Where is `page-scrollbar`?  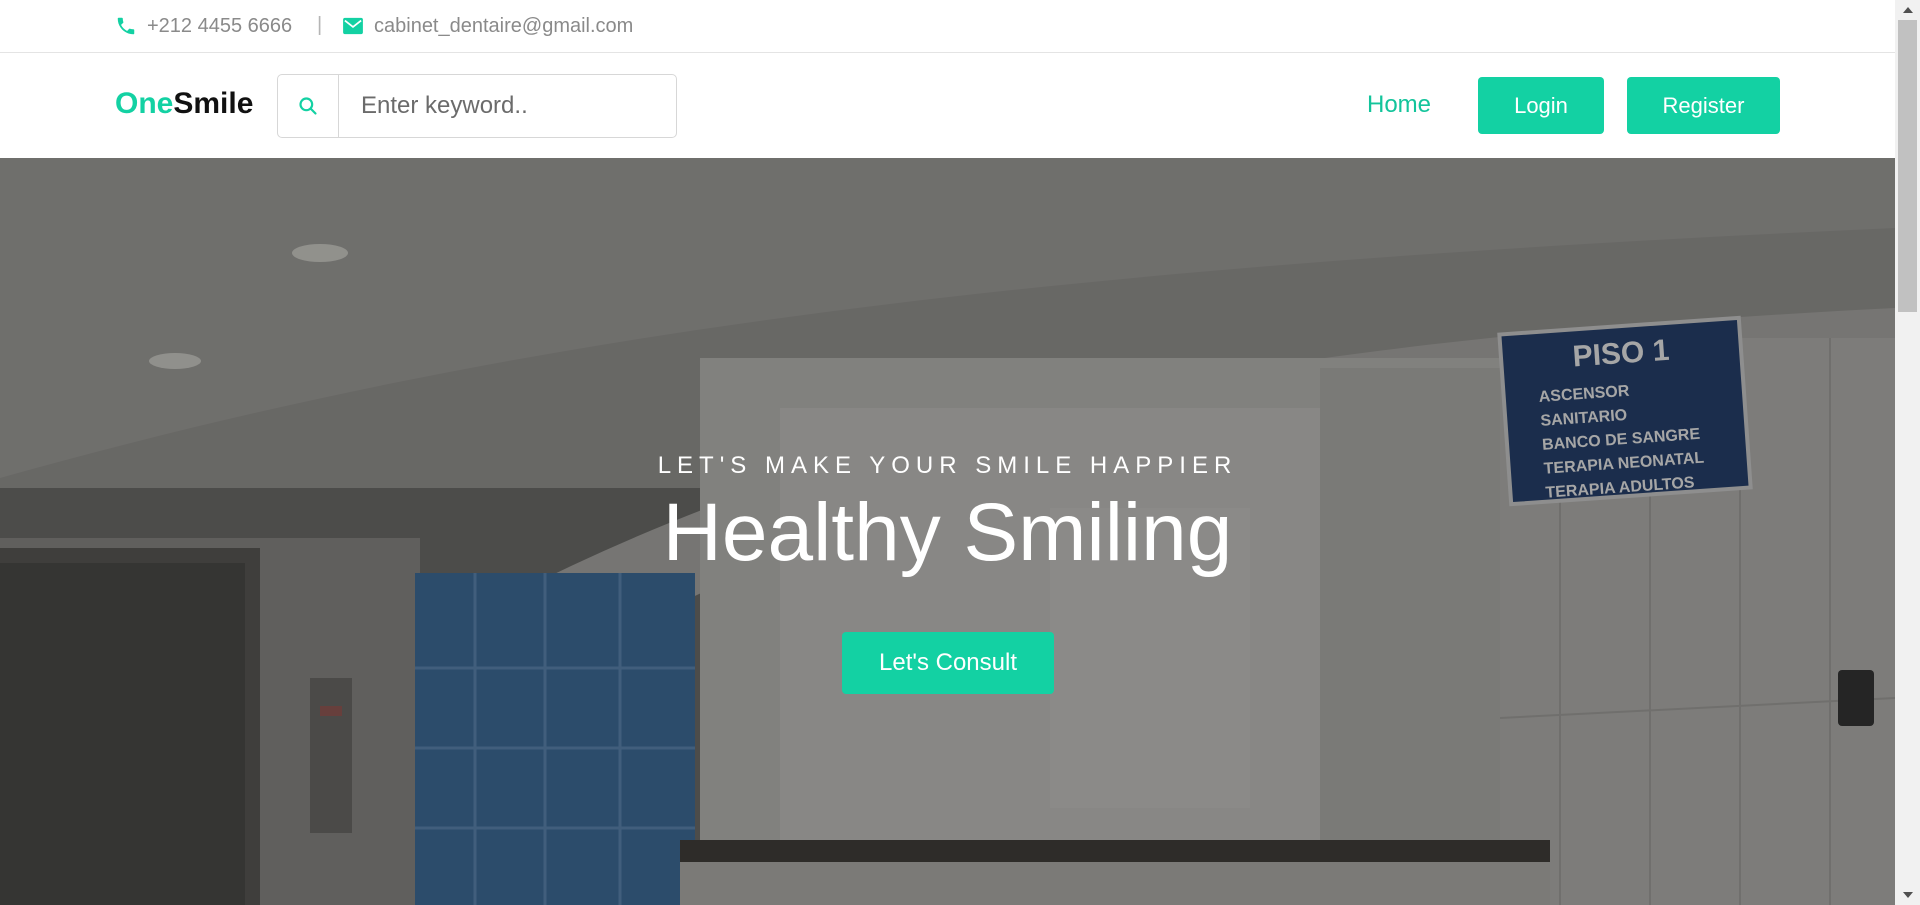
page-scrollbar is located at coordinates (1907, 452).